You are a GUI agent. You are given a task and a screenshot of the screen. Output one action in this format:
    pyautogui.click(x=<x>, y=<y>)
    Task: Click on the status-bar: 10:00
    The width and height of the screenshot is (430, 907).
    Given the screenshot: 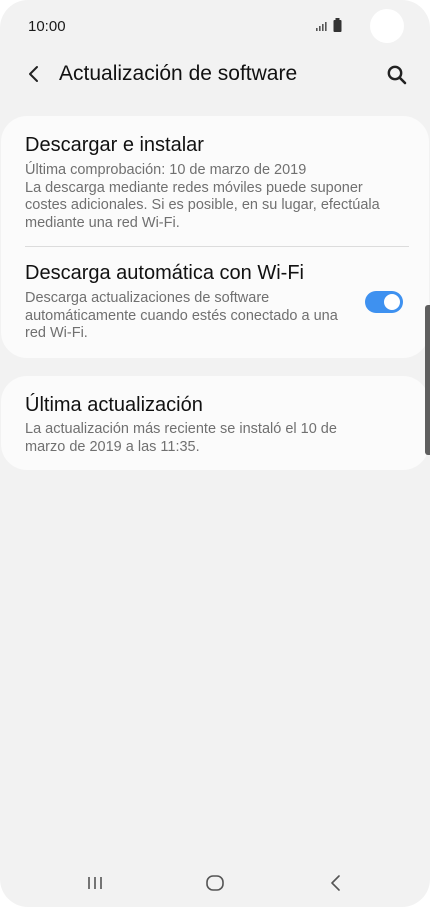 What is the action you would take?
    pyautogui.click(x=215, y=27)
    